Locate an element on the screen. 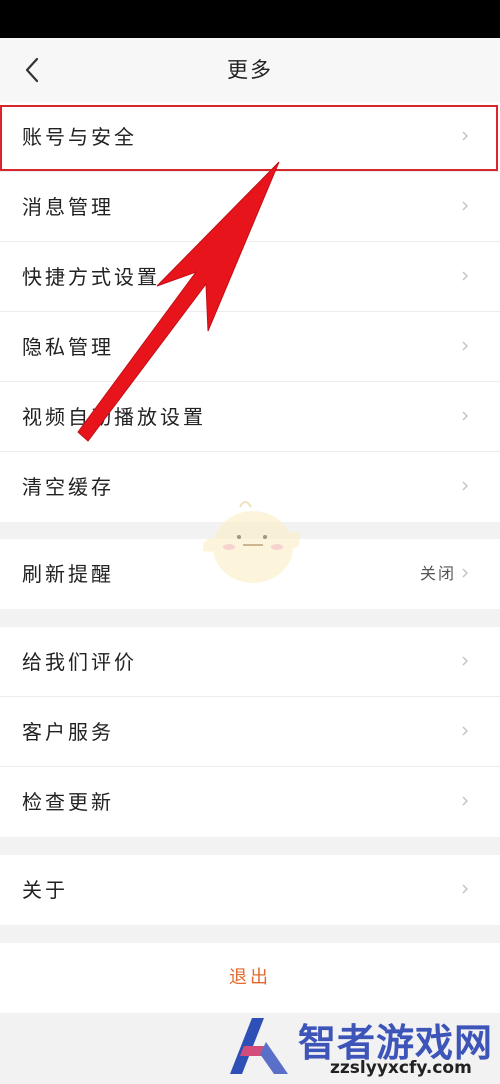 This screenshot has height=1084, width=500. site-watermark: 智者游戏网 zzslyyxcfy.com is located at coordinates (359, 1047).